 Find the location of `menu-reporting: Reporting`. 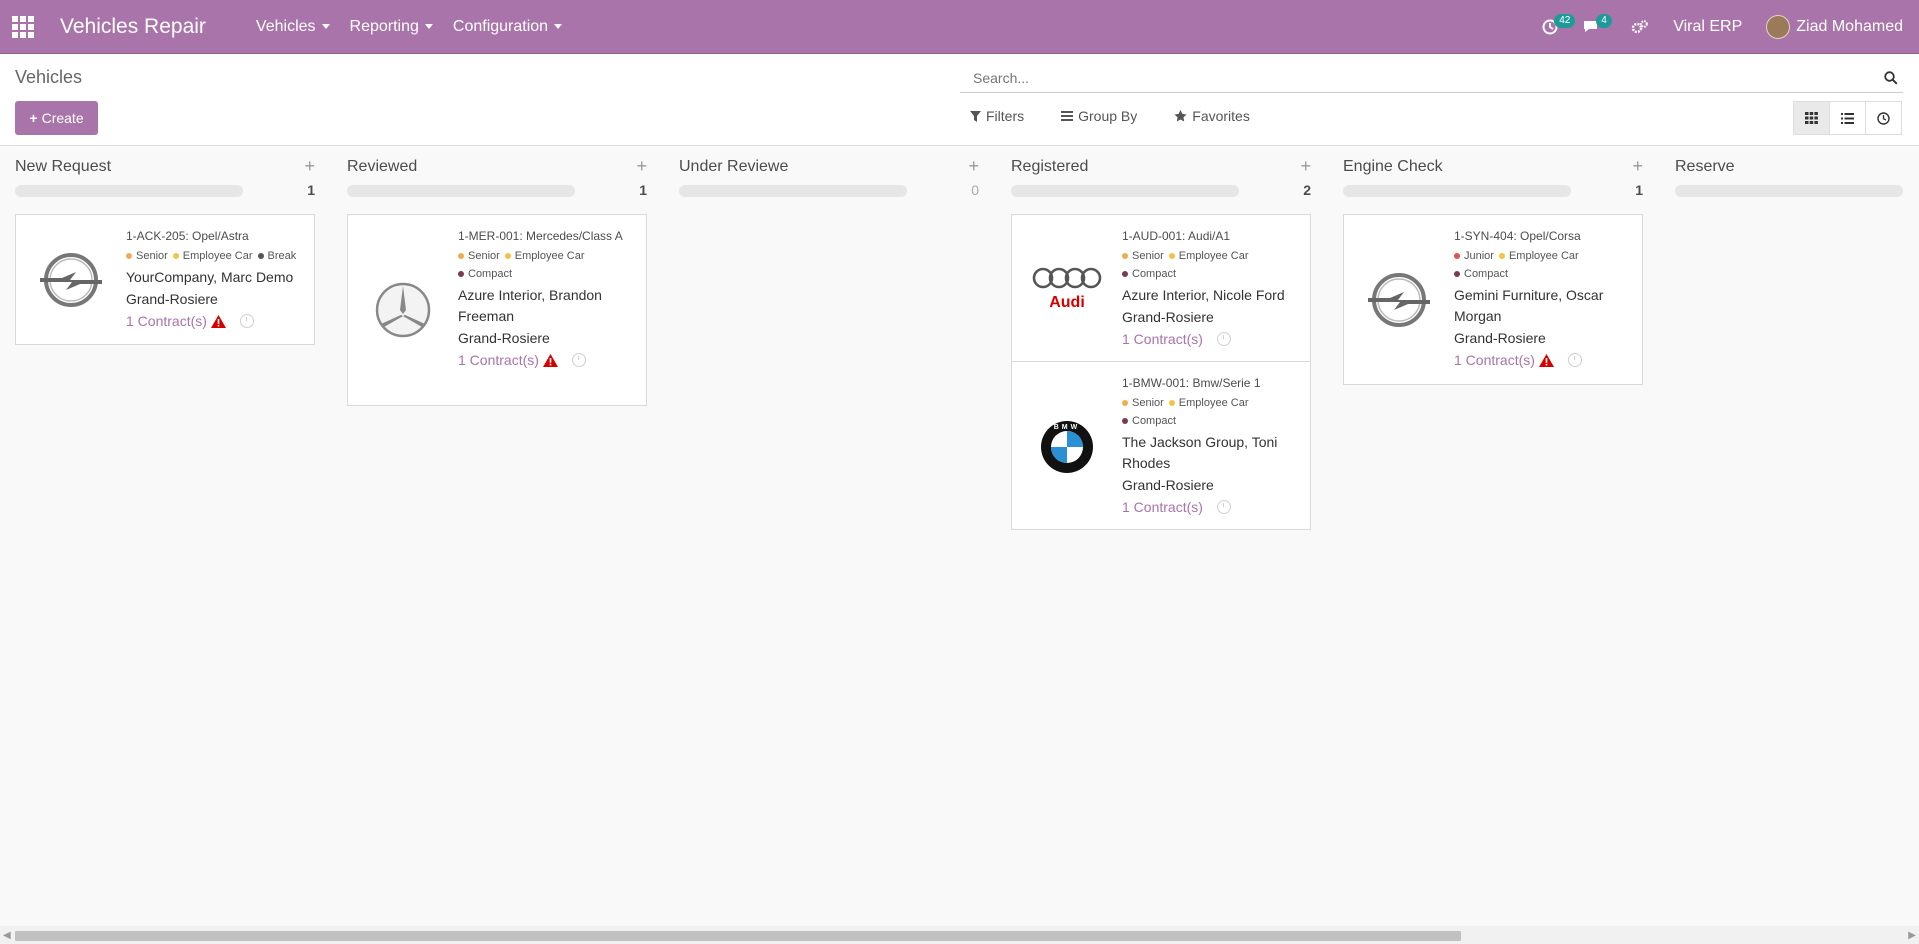

menu-reporting: Reporting is located at coordinates (391, 27).